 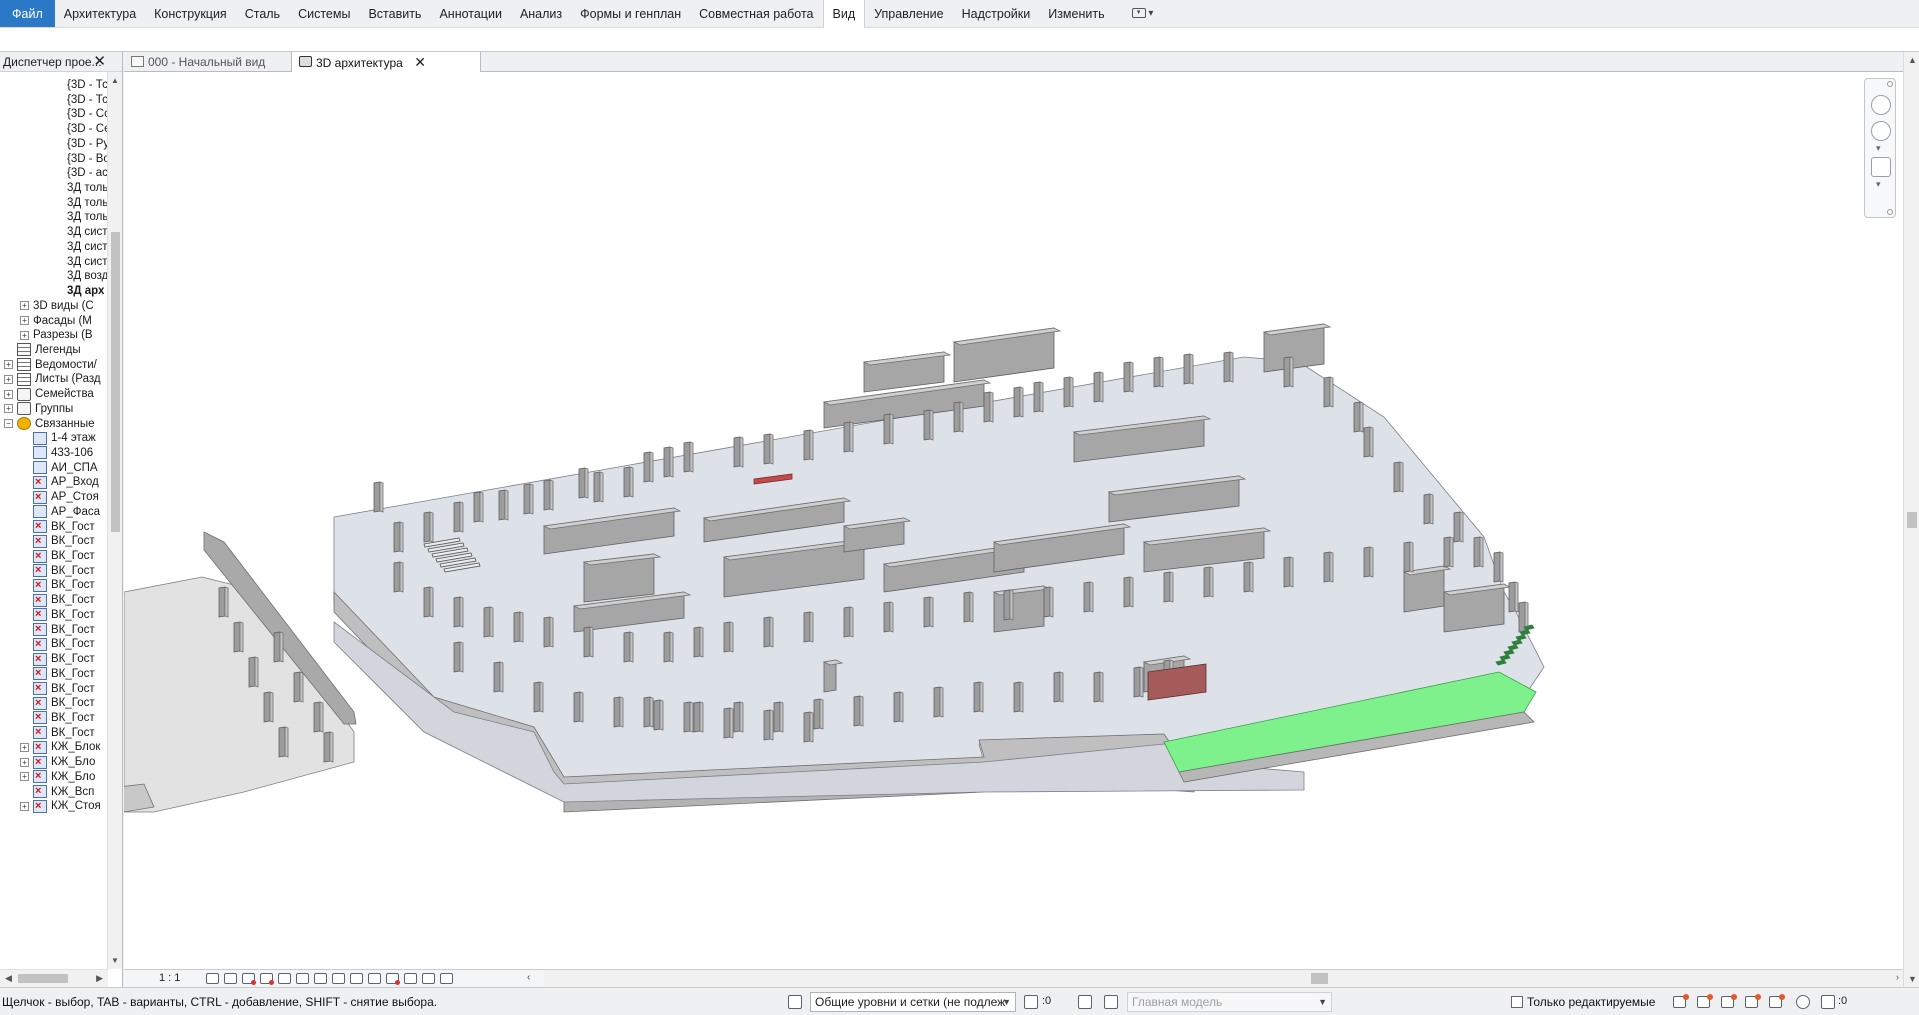 What do you see at coordinates (1881, 131) in the screenshot?
I see `steering-wheel-icon` at bounding box center [1881, 131].